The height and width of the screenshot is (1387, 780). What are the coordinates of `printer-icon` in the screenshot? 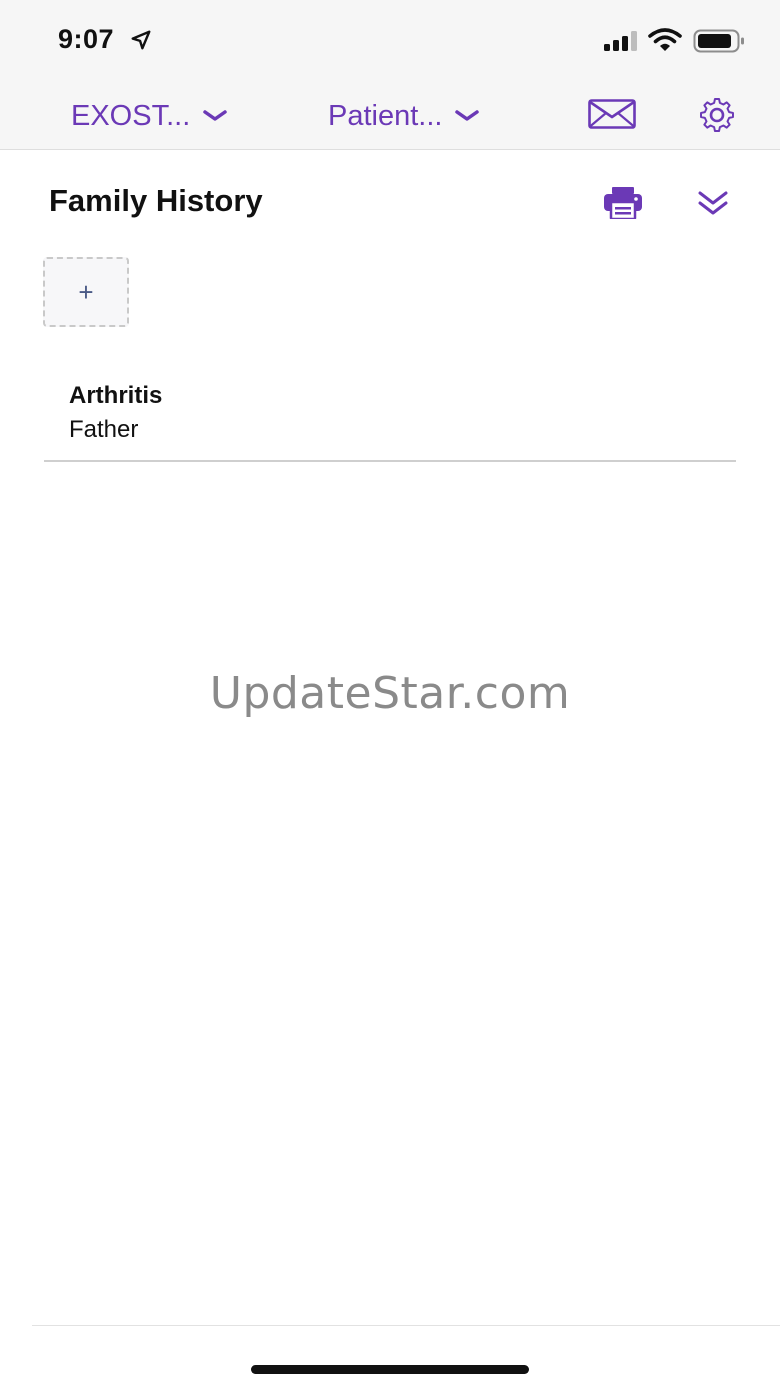 It's located at (623, 203).